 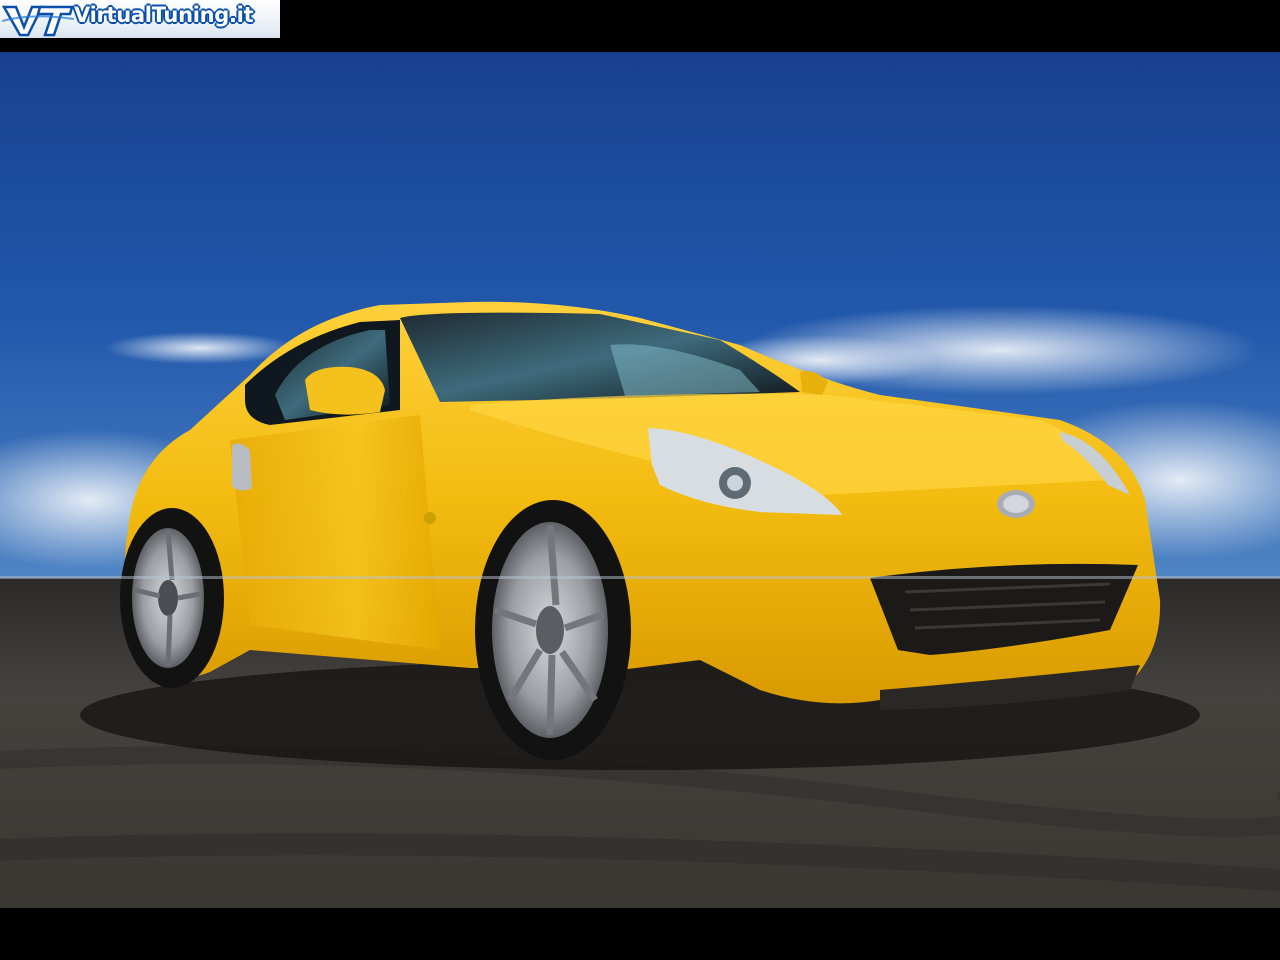 I want to click on watermark-logo: VirtualTuning.it, so click(x=140, y=19).